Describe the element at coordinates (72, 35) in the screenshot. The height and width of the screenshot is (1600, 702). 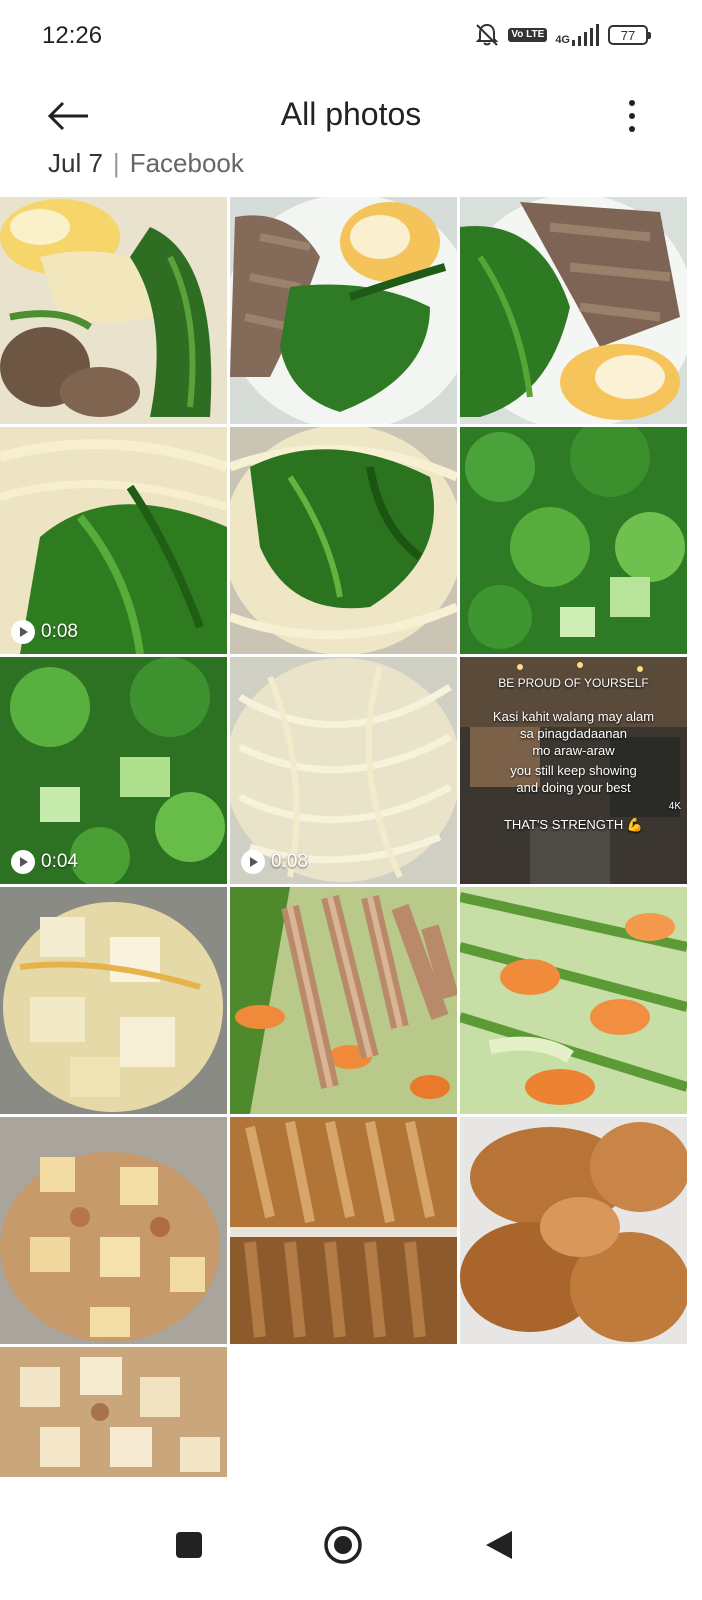
I see `status-time: 12:26` at that location.